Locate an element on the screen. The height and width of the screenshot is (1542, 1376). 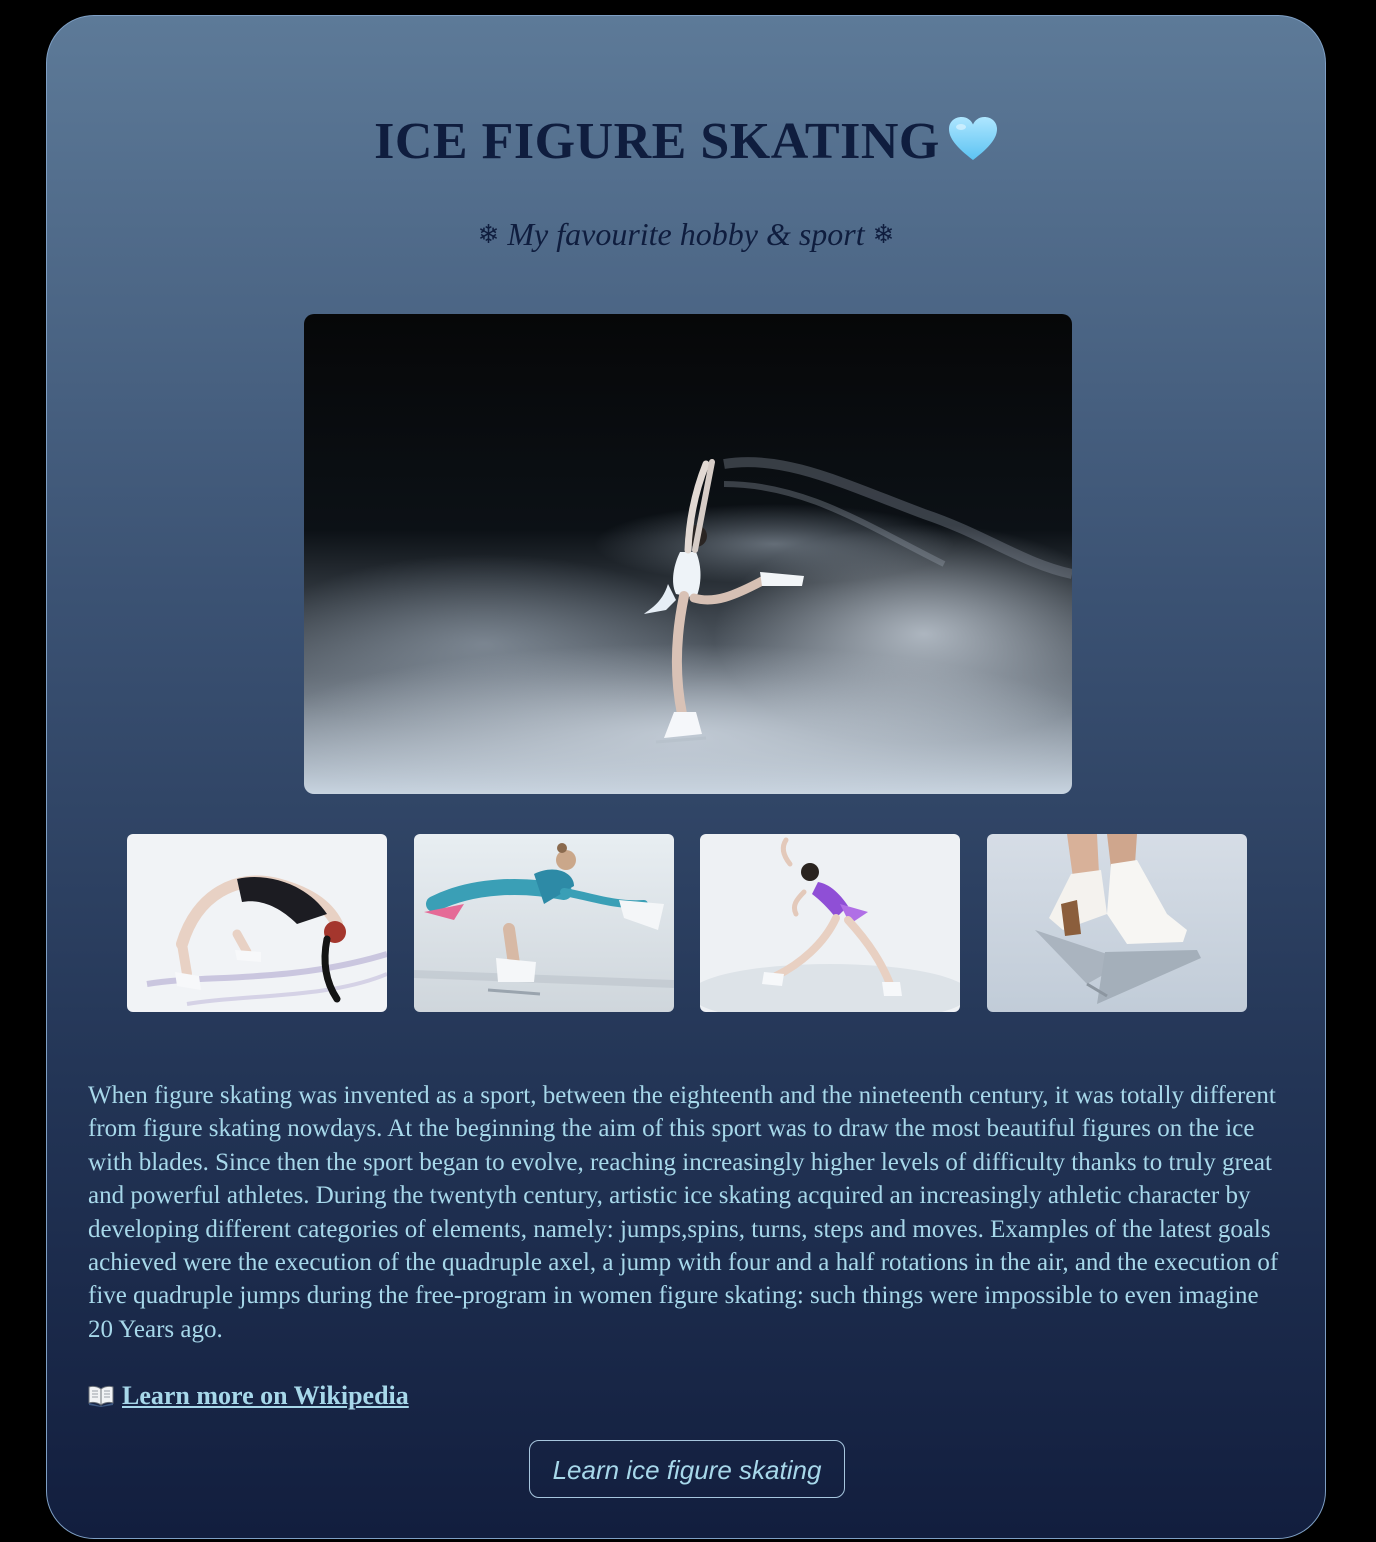
open-book-icon is located at coordinates (101, 1396).